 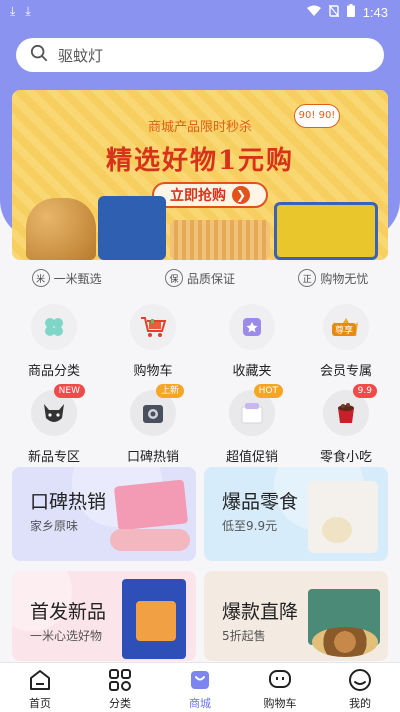 I want to click on shield-icon: 保, so click(x=173, y=278).